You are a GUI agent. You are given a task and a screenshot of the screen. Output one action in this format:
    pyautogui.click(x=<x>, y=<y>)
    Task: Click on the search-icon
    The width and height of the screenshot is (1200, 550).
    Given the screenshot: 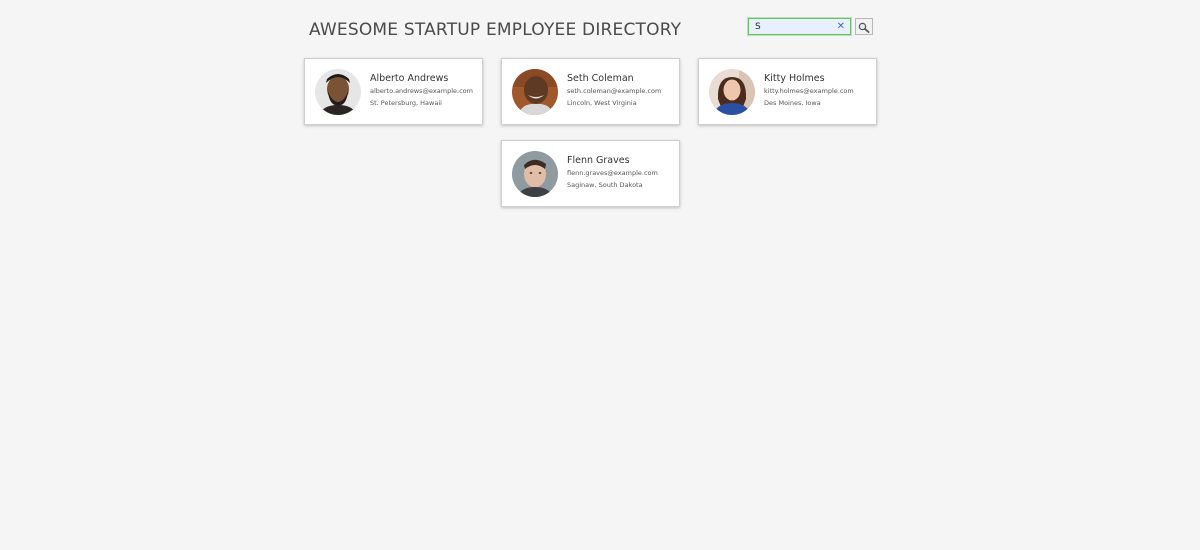 What is the action you would take?
    pyautogui.click(x=864, y=27)
    